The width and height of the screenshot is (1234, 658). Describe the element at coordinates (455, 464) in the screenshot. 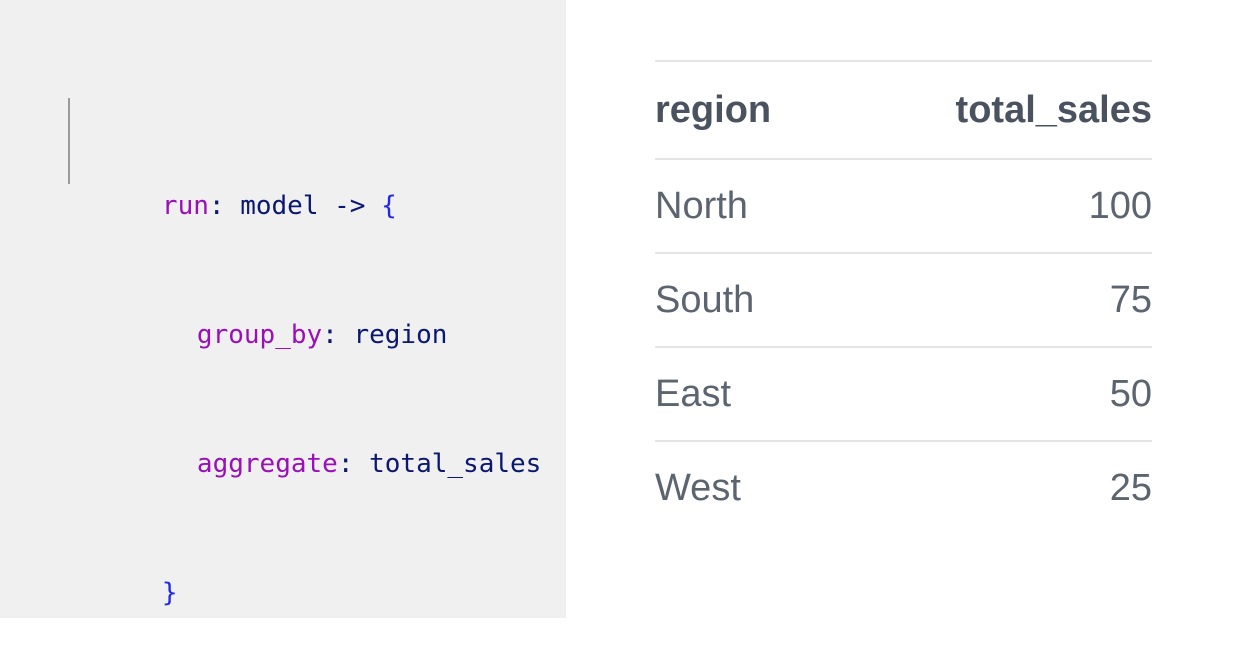

I see `code-token: total_sales` at that location.